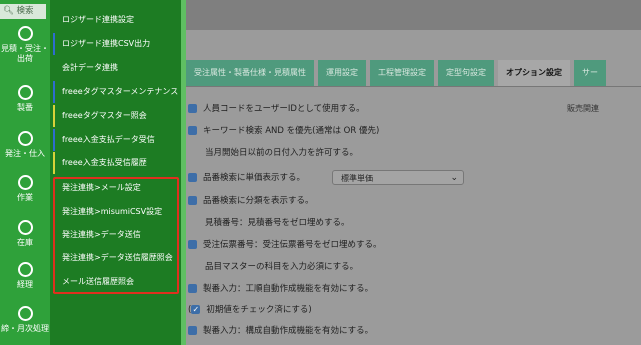  What do you see at coordinates (534, 73) in the screenshot?
I see `tab-option-settings: オプション設定` at bounding box center [534, 73].